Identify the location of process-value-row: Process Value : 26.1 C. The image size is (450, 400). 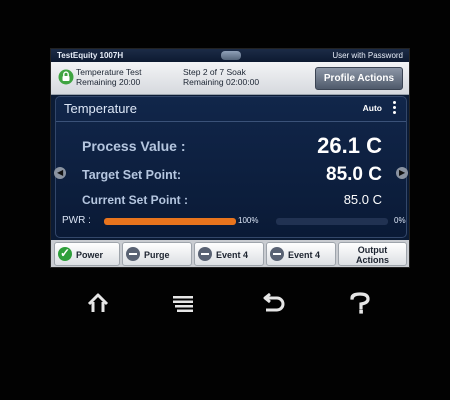
(232, 145).